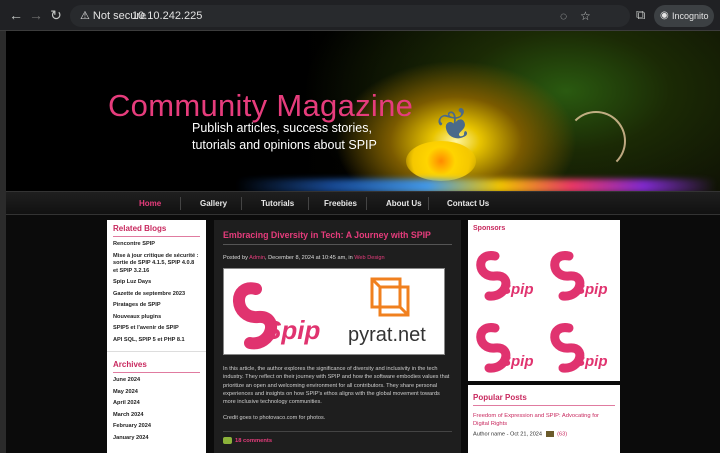 Image resolution: width=720 pixels, height=453 pixels. Describe the element at coordinates (156, 381) in the screenshot. I see `archive-link: June 2024` at that location.